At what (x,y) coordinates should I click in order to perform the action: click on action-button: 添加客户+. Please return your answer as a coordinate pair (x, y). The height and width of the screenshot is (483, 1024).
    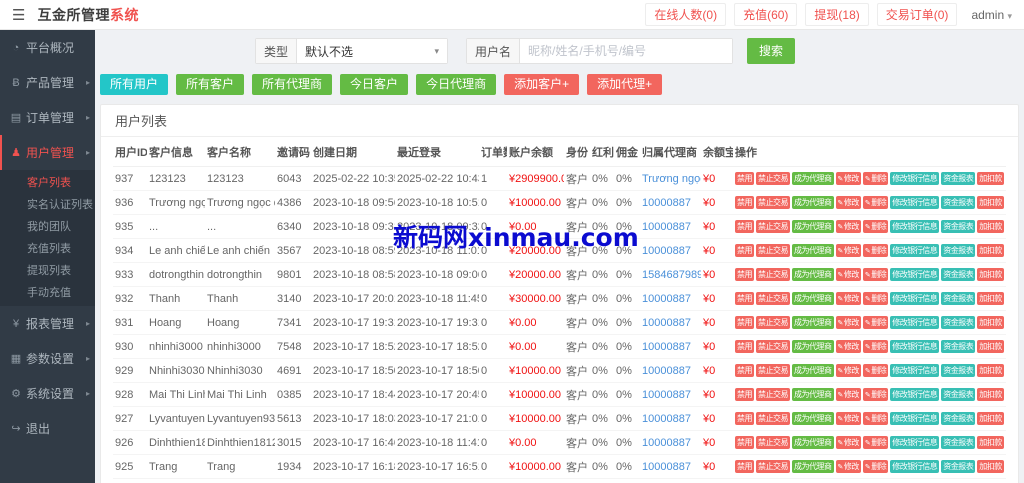
    Looking at the image, I should click on (542, 84).